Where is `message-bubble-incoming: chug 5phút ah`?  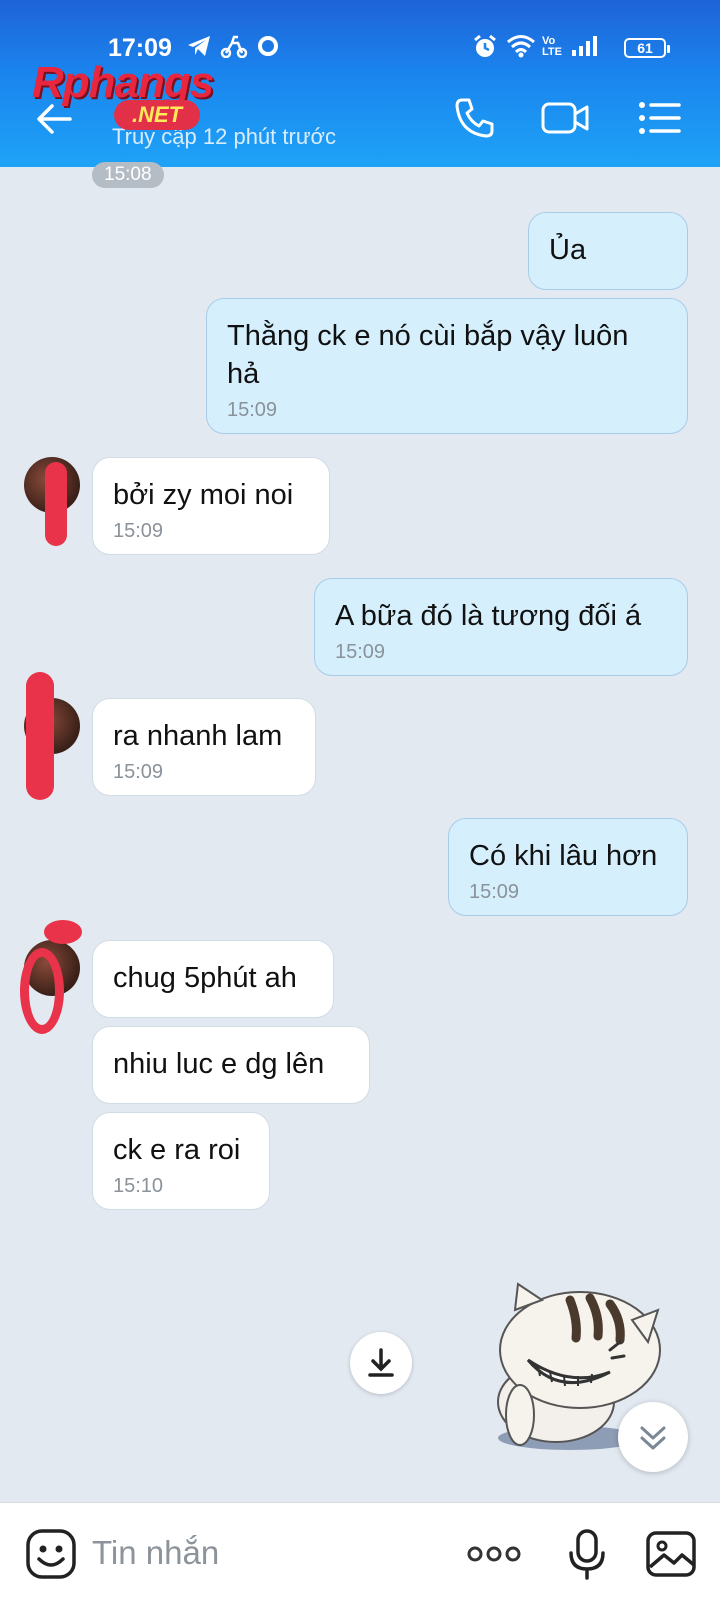
message-bubble-incoming: chug 5phút ah is located at coordinates (213, 979).